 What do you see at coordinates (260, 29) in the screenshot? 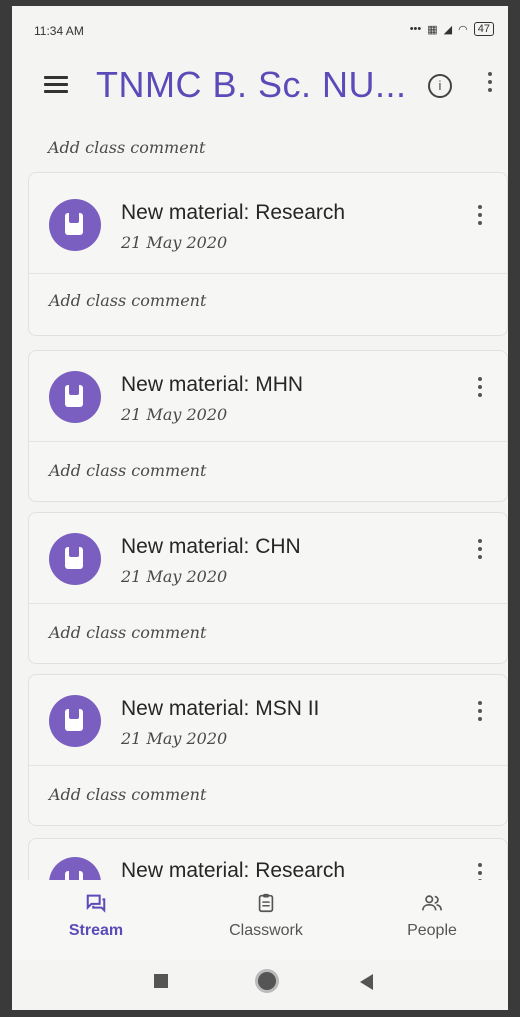
I see `status-bar: 11:34 AM ••• ▦ ◢ ◠ 47` at bounding box center [260, 29].